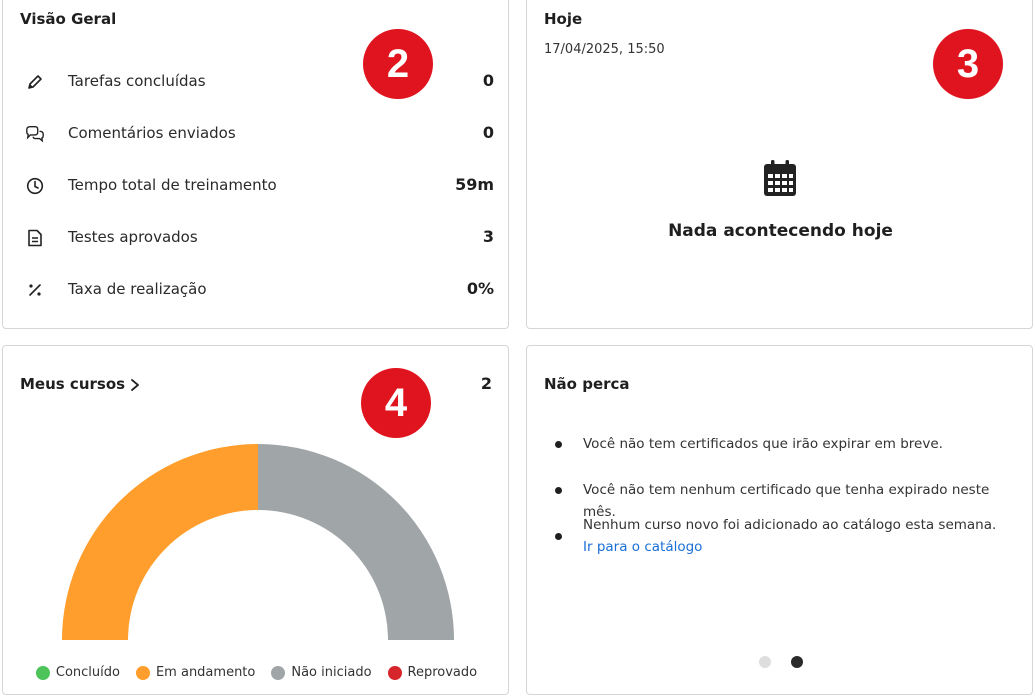 The height and width of the screenshot is (697, 1035). What do you see at coordinates (35, 134) in the screenshot?
I see `comments-icon` at bounding box center [35, 134].